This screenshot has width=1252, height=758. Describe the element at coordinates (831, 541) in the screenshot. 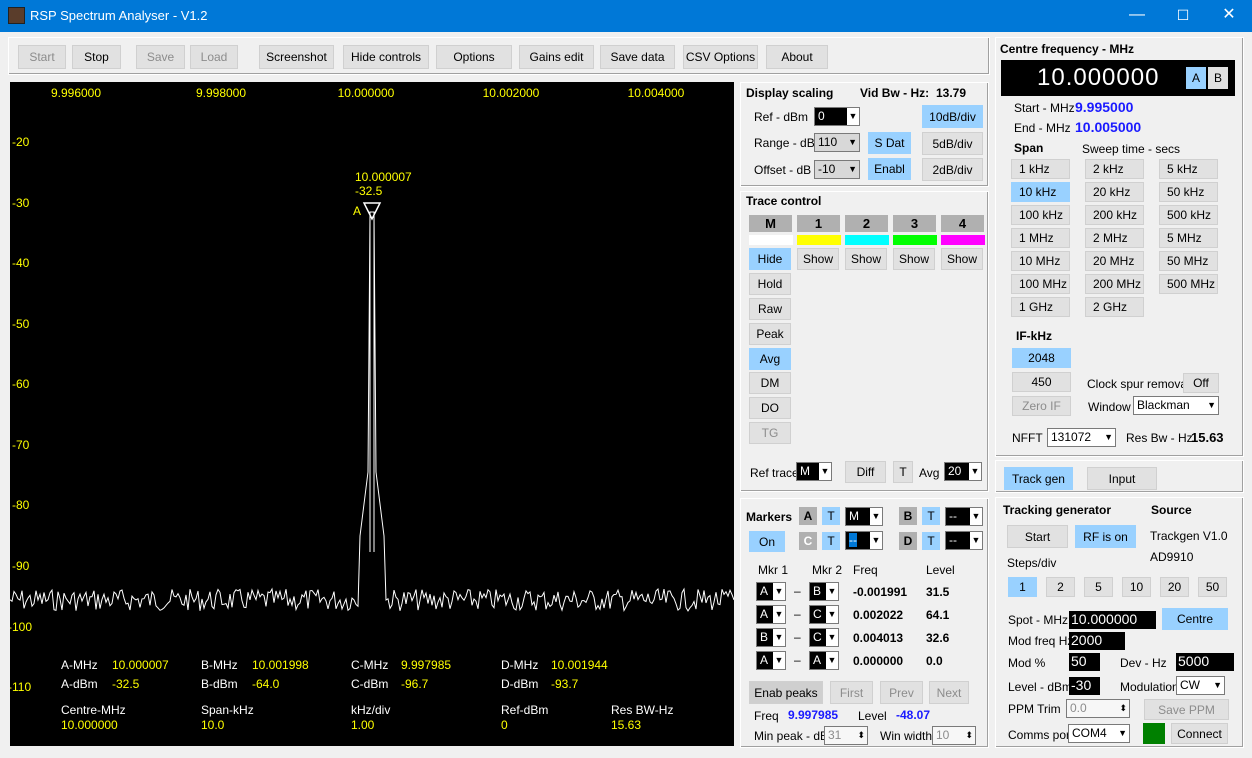

I see `marker-c-t-button: T` at that location.